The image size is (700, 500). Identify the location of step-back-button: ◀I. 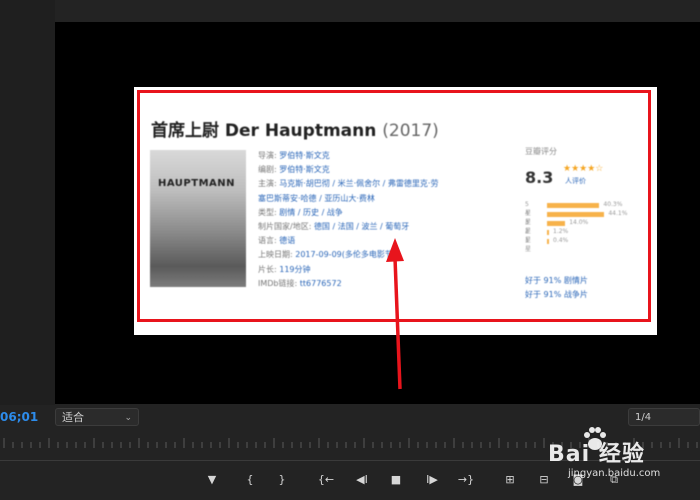
(362, 480).